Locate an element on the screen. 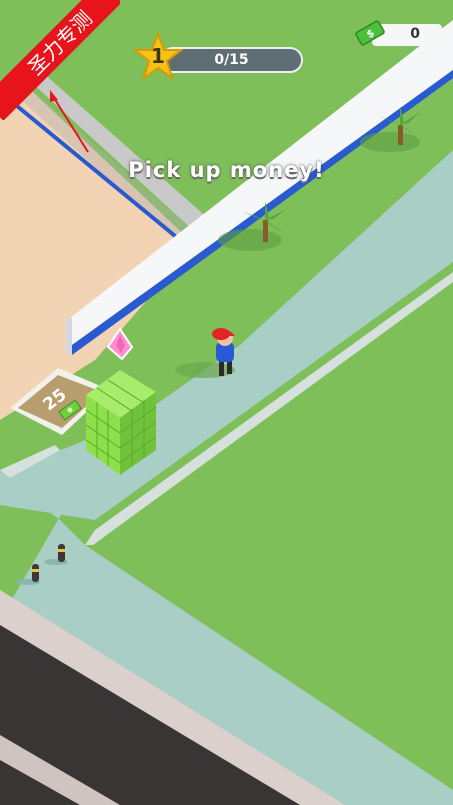 The width and height of the screenshot is (453, 805). level-badge: 1 is located at coordinates (158, 56).